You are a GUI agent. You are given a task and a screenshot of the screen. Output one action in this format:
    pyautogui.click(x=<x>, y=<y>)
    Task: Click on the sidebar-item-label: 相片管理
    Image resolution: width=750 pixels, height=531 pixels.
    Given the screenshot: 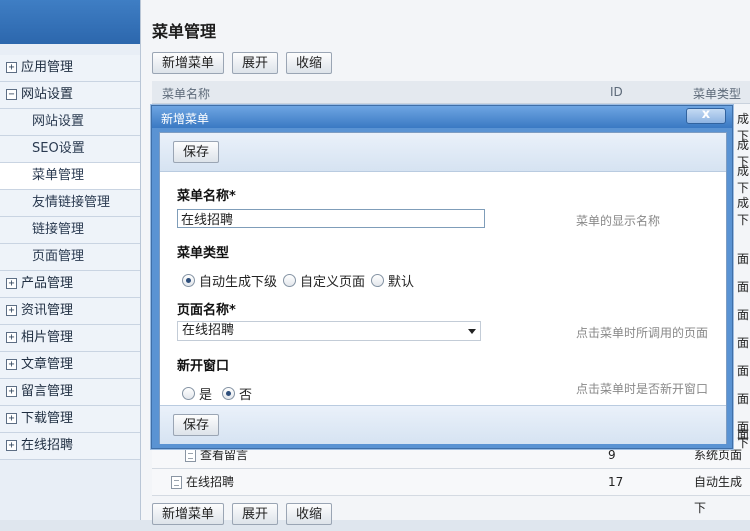 What is the action you would take?
    pyautogui.click(x=47, y=337)
    